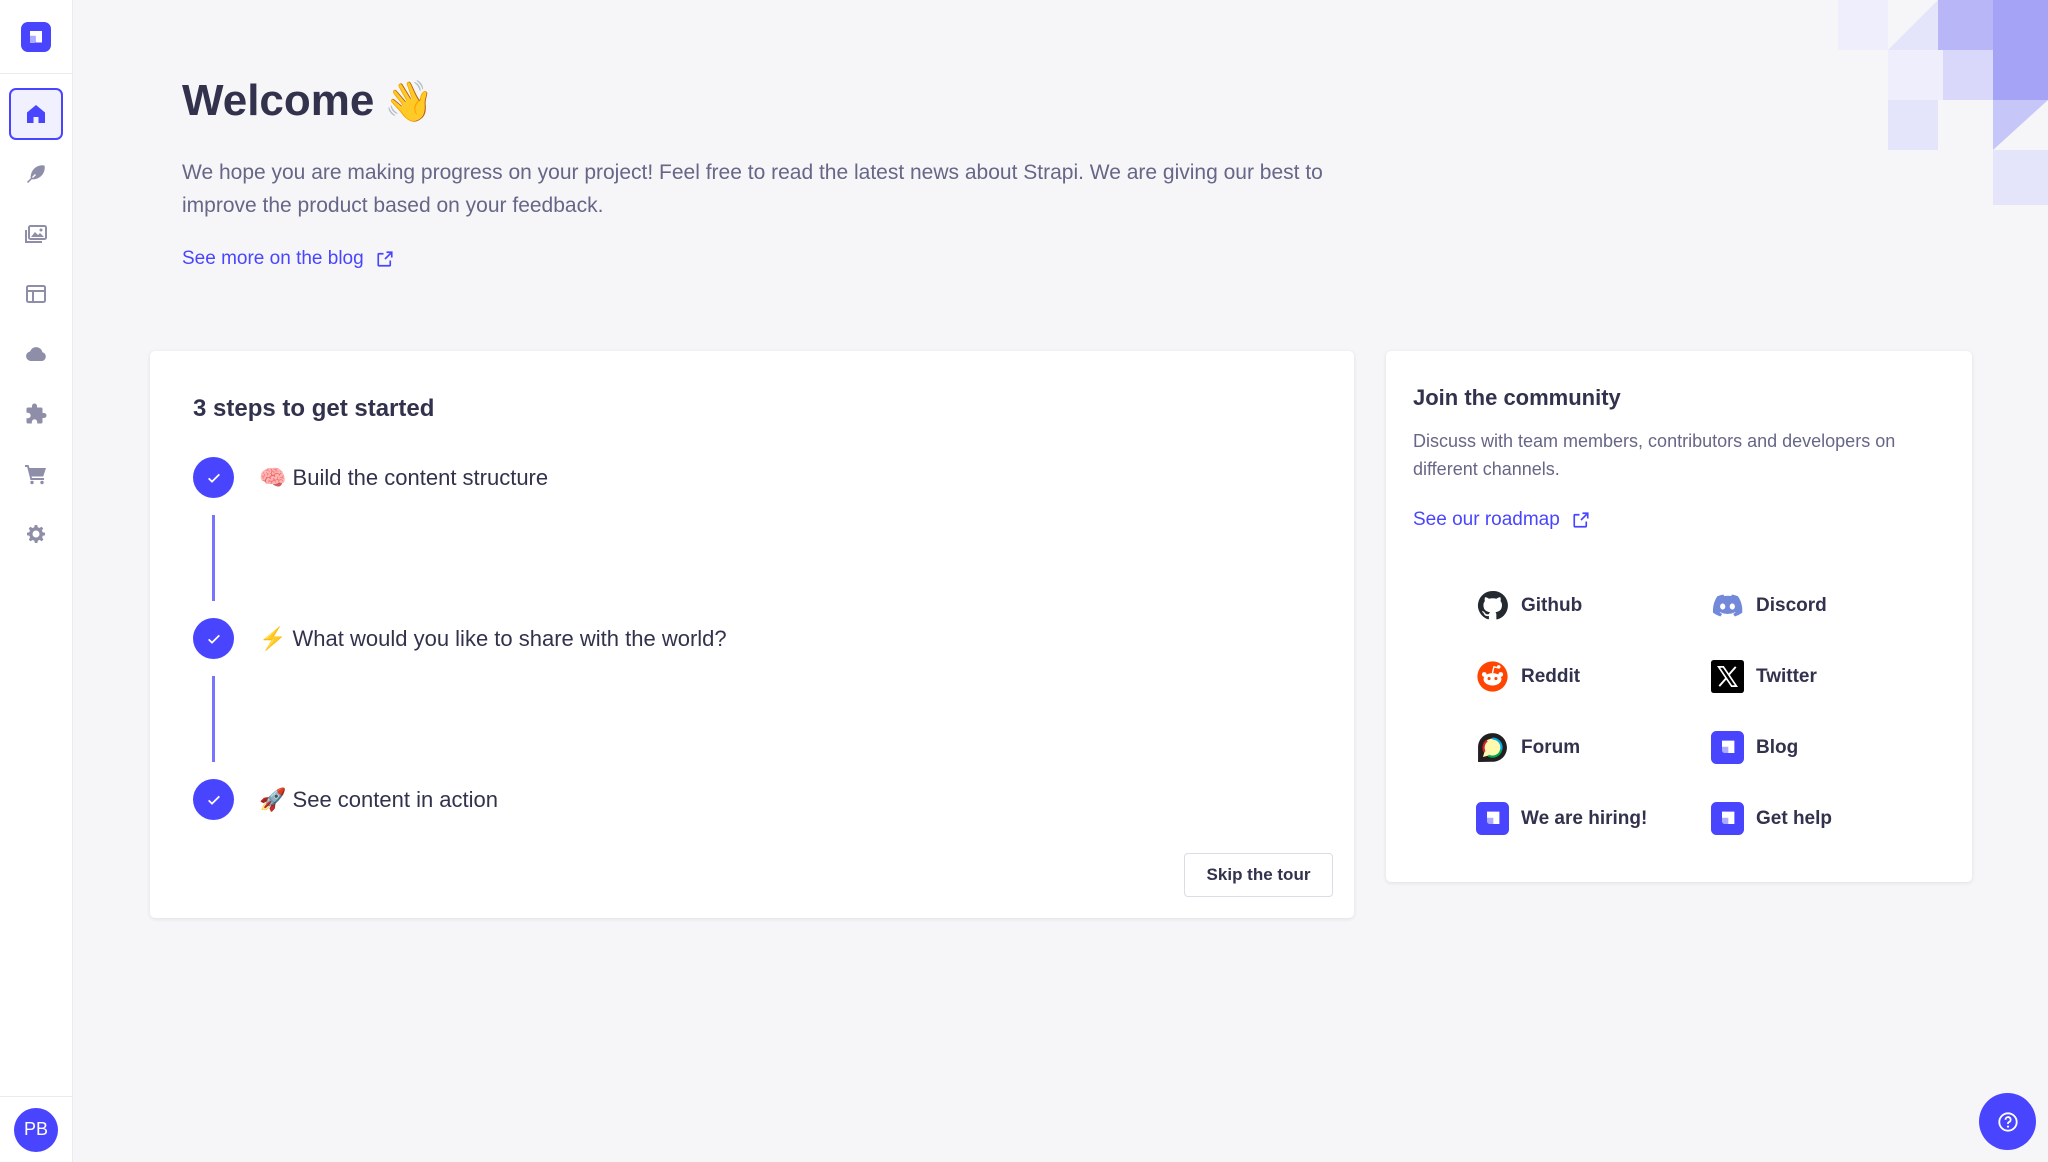 This screenshot has height=1162, width=2048. Describe the element at coordinates (1492, 605) in the screenshot. I see `github-icon` at that location.